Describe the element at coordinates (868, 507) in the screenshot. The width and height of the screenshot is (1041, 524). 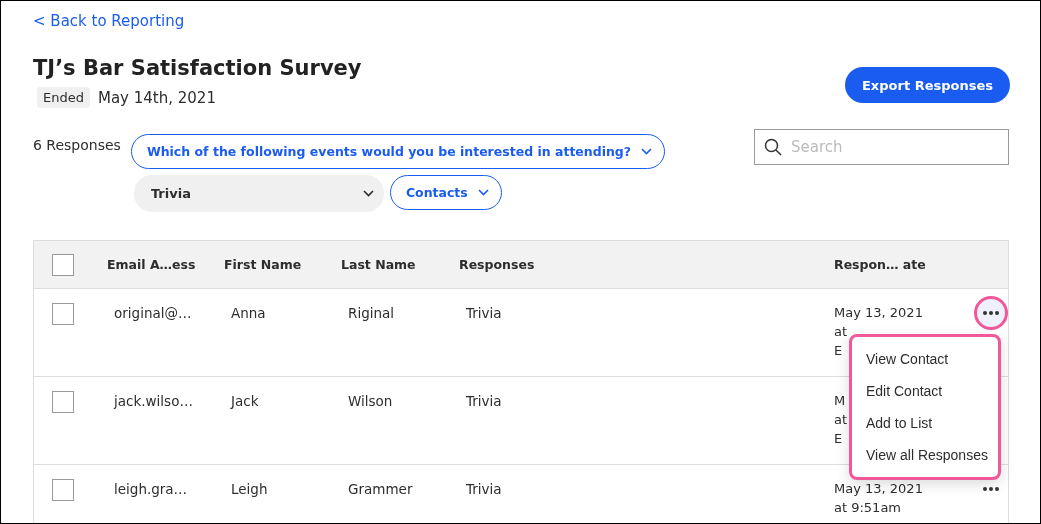
I see `response-date: at 9:51am` at that location.